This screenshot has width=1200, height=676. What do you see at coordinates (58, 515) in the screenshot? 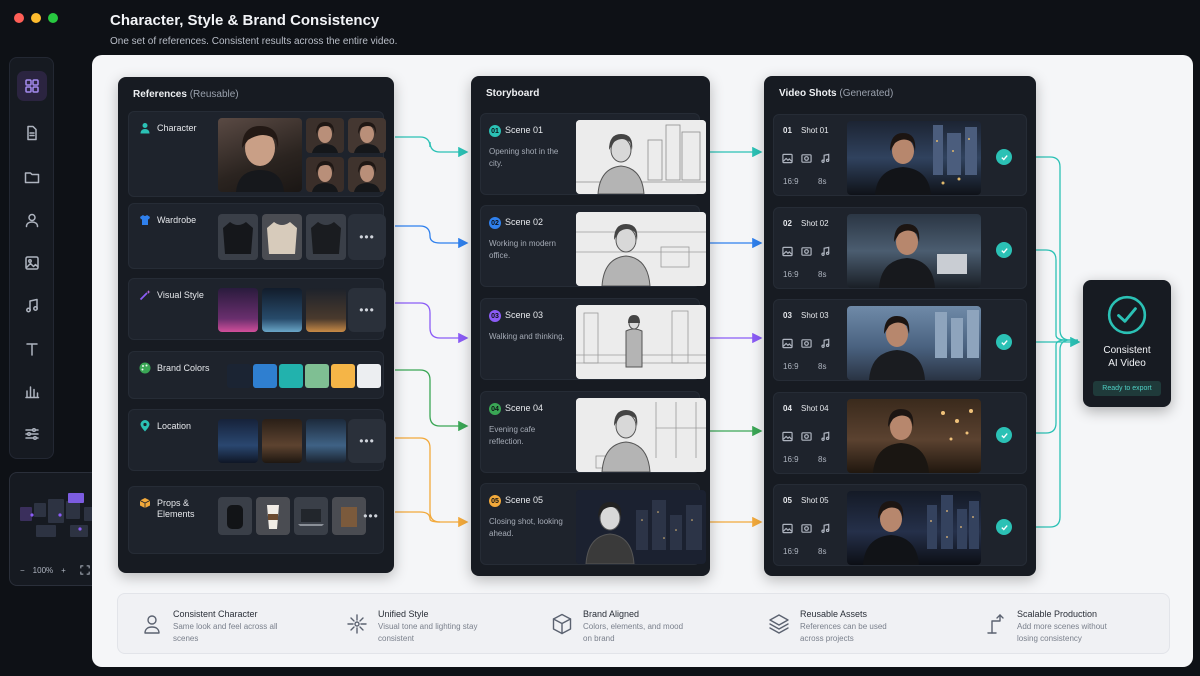
I see `minimap-preview` at bounding box center [58, 515].